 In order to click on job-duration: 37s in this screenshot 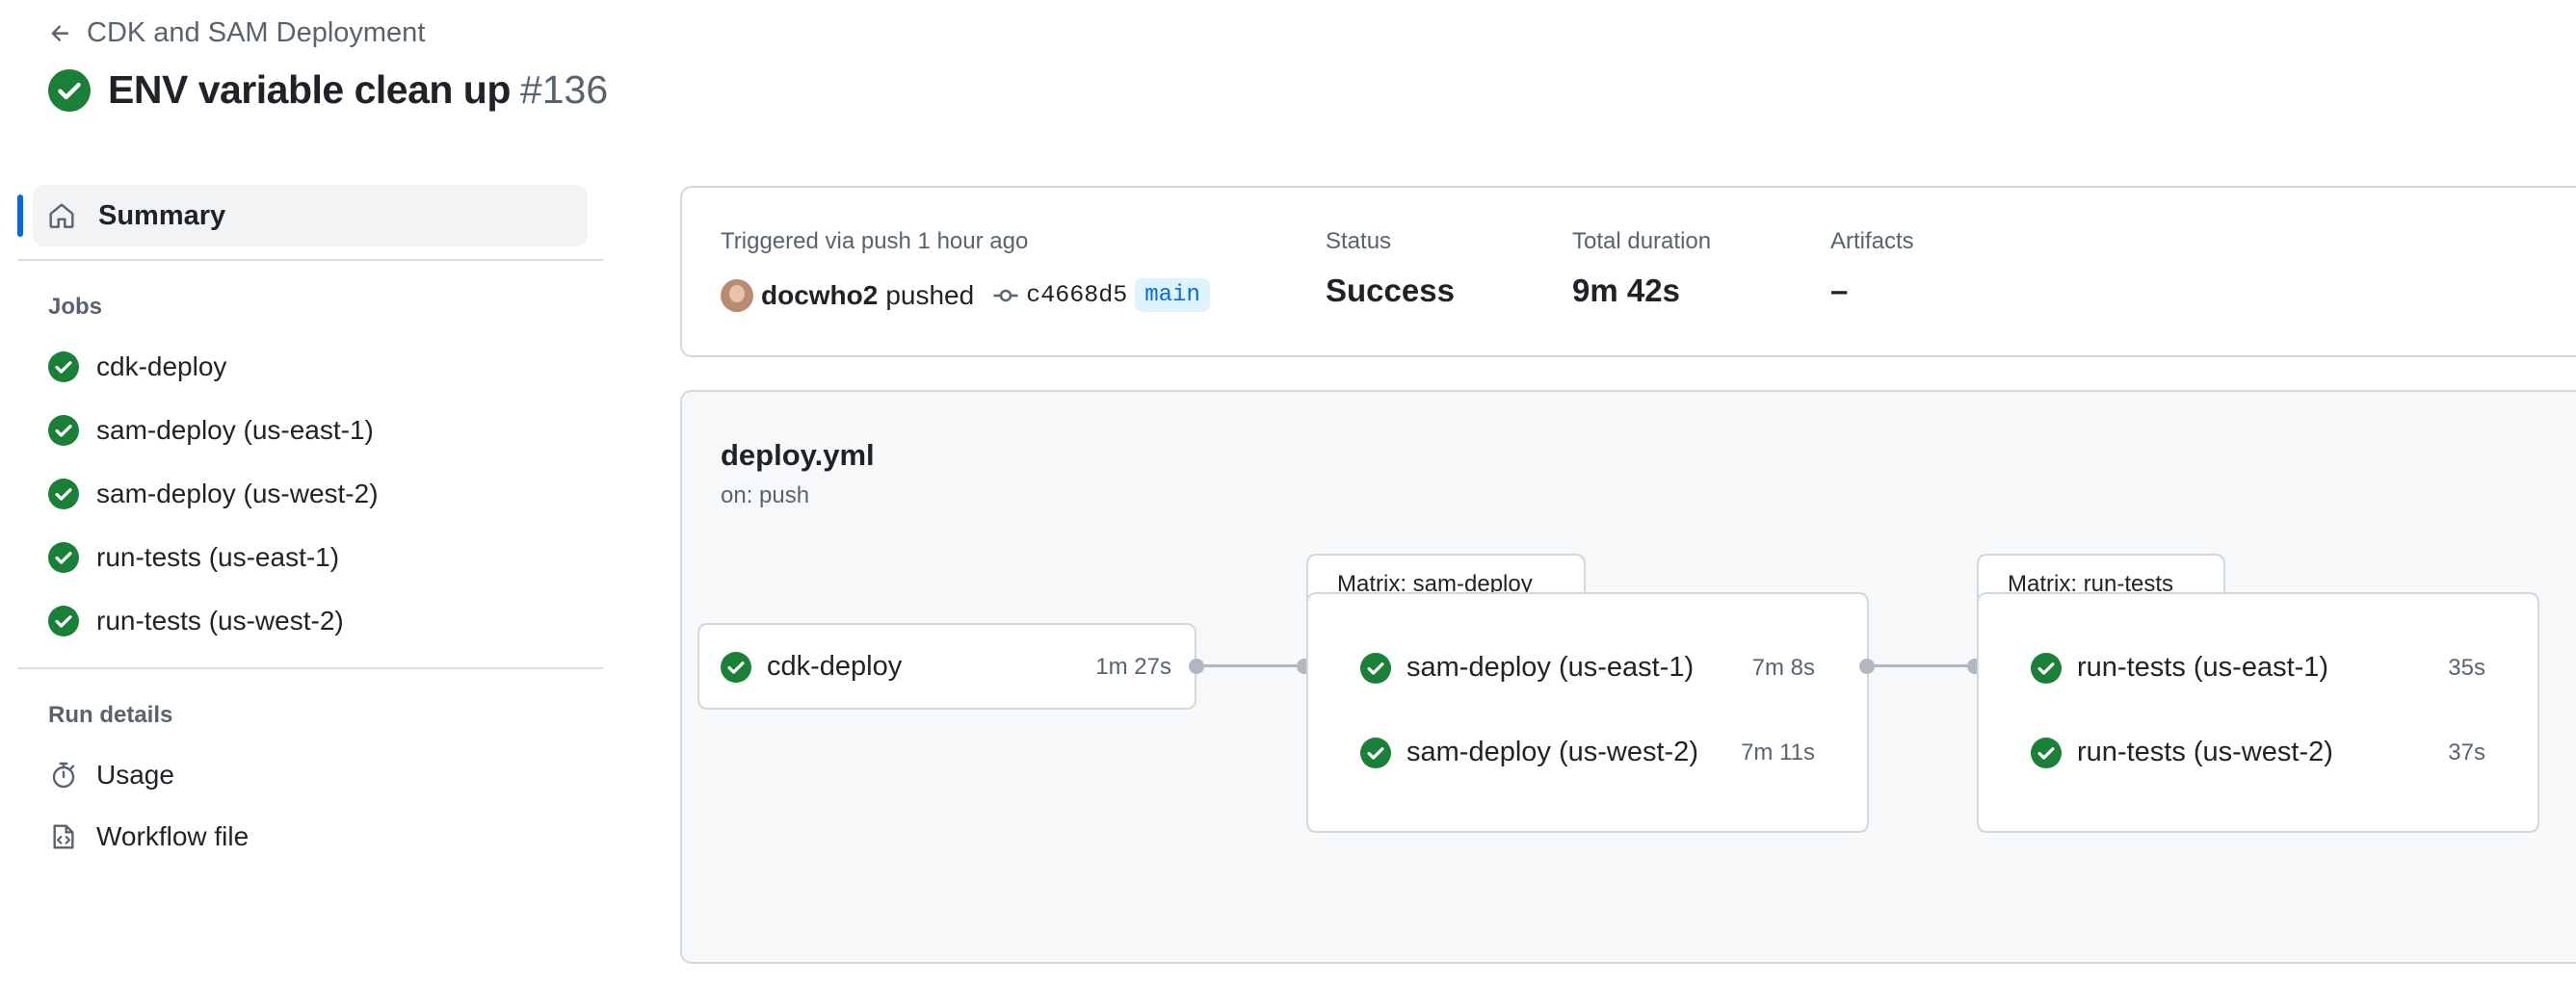, I will do `click(2467, 752)`.